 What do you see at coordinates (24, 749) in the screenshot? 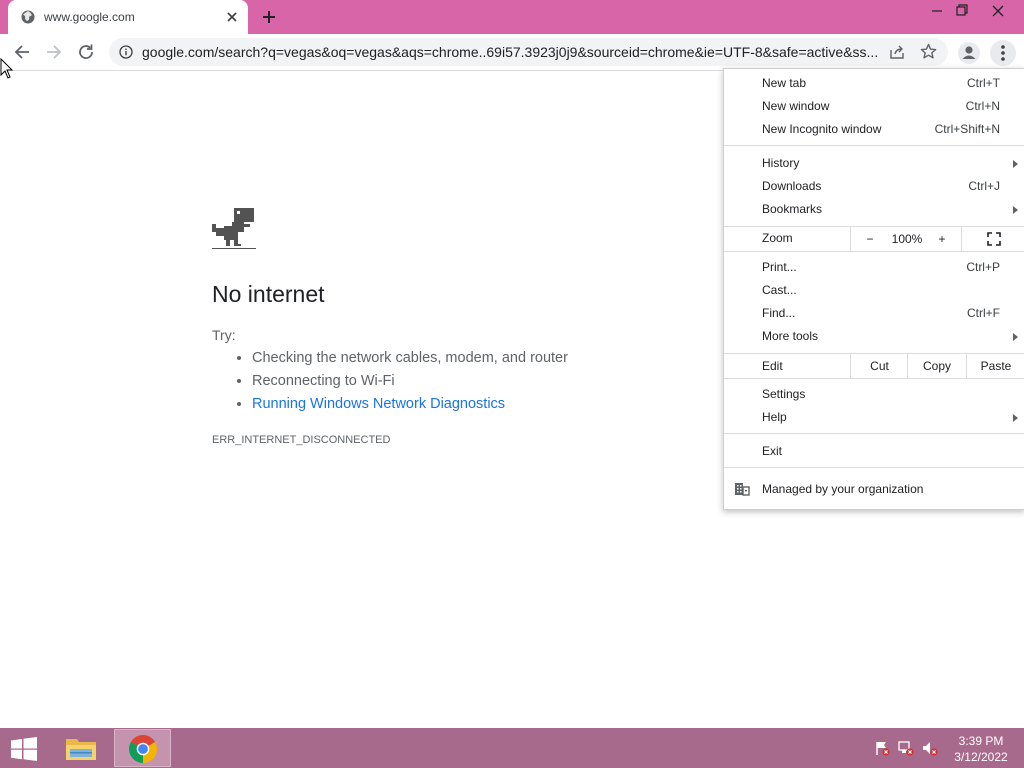
I see `windows-start-icon` at bounding box center [24, 749].